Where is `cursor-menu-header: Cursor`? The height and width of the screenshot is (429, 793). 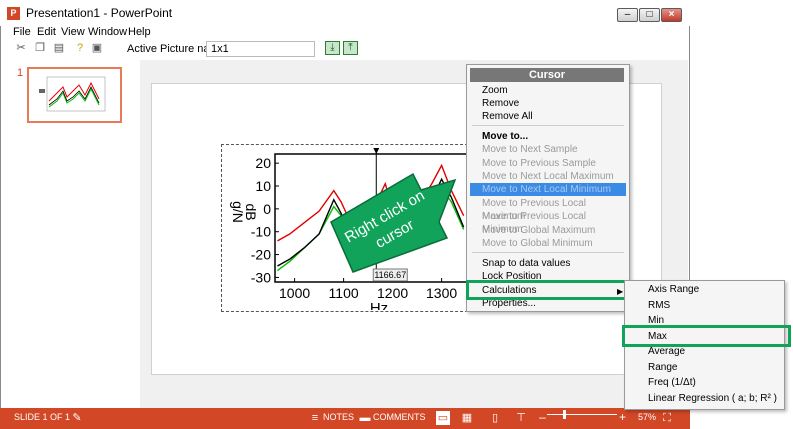
cursor-menu-header: Cursor is located at coordinates (547, 75).